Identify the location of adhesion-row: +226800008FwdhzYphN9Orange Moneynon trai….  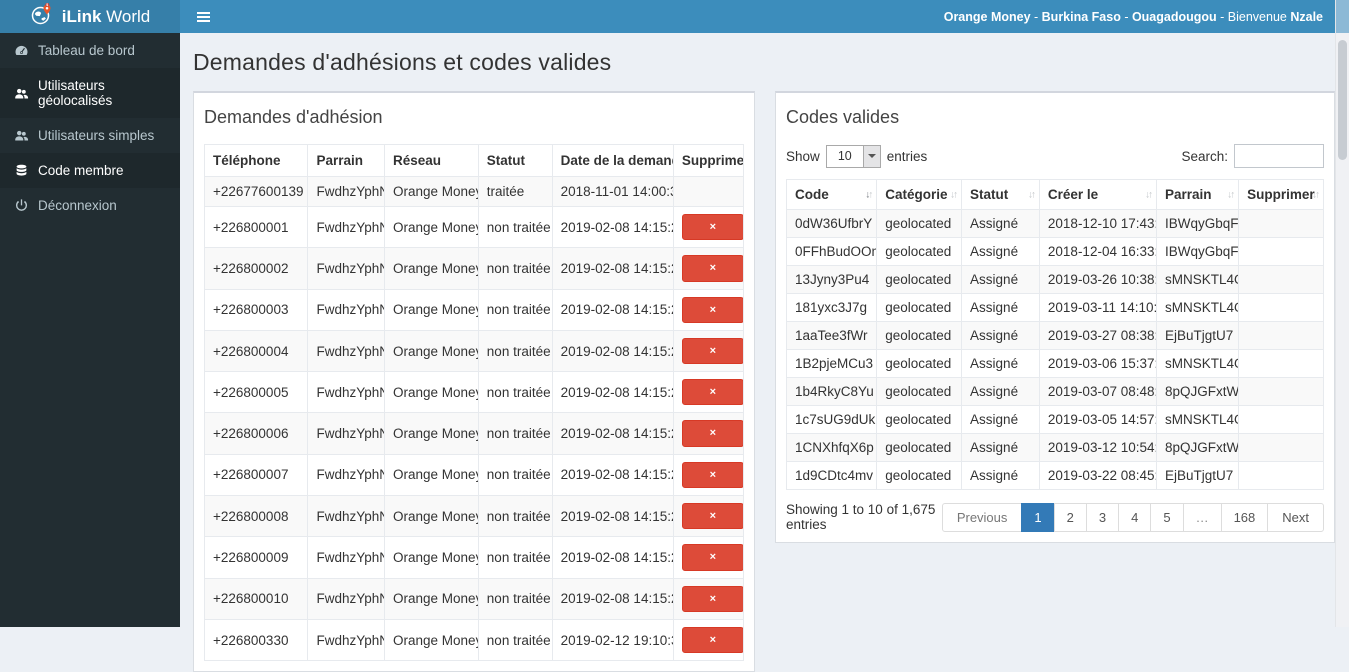
(474, 516).